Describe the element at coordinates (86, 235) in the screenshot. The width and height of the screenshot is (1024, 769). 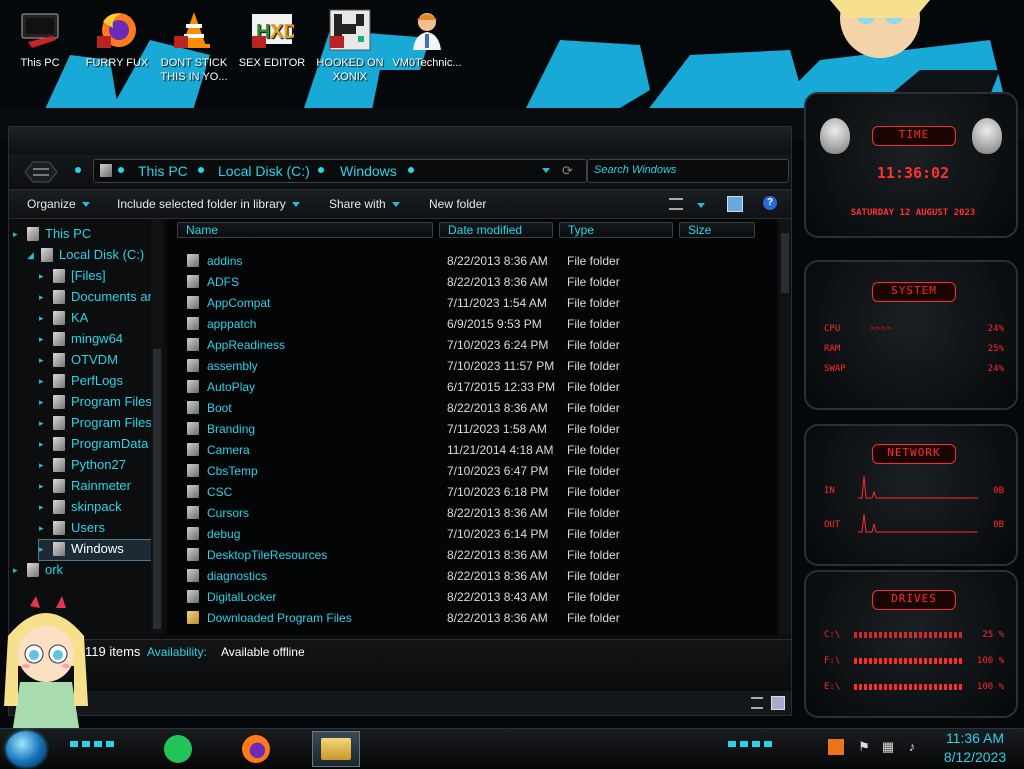
I see `nav-tree-item: ▸ This PC` at that location.